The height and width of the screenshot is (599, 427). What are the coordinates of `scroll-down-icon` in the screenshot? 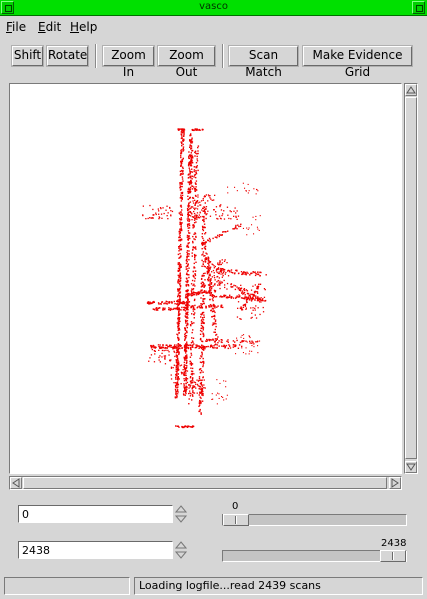 It's located at (411, 467).